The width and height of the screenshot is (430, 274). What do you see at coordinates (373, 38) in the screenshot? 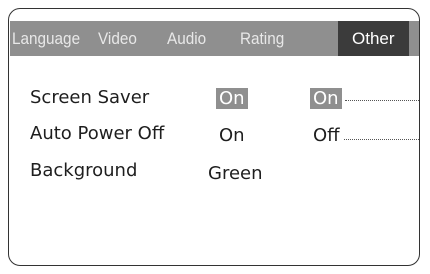
I see `tab-other: Other` at bounding box center [373, 38].